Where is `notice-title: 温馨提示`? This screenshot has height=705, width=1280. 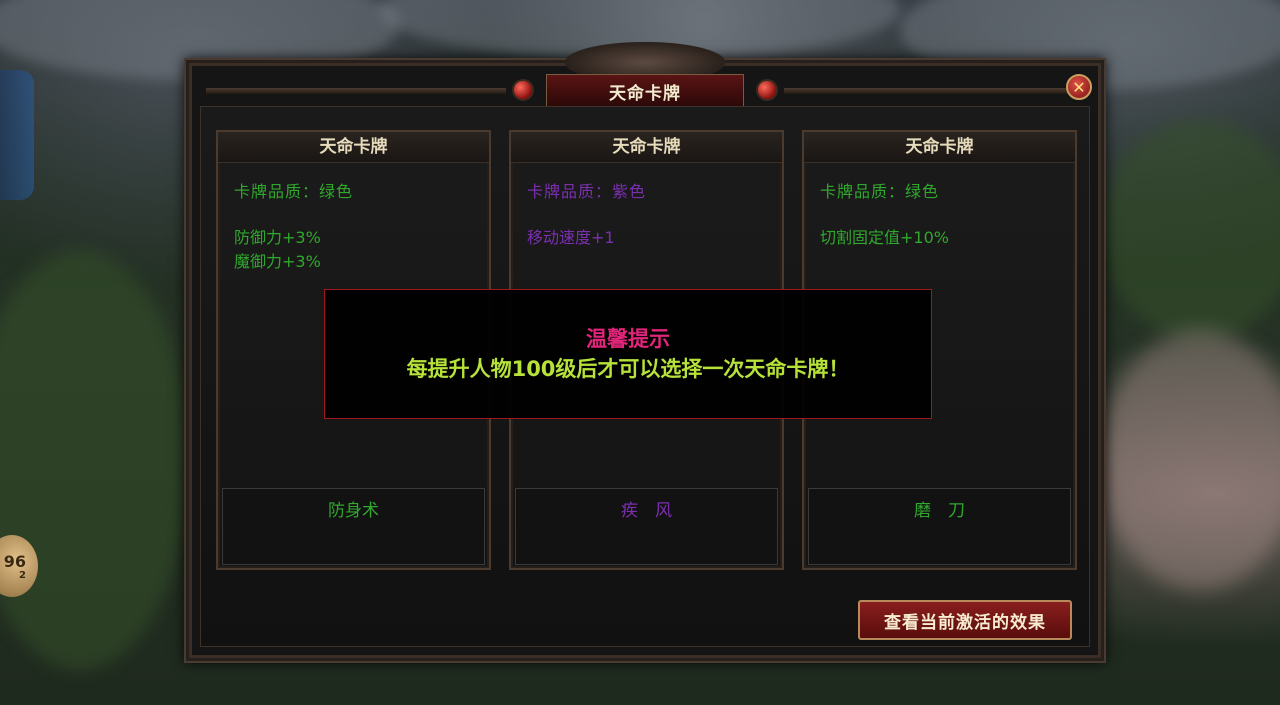
notice-title: 温馨提示 is located at coordinates (628, 339).